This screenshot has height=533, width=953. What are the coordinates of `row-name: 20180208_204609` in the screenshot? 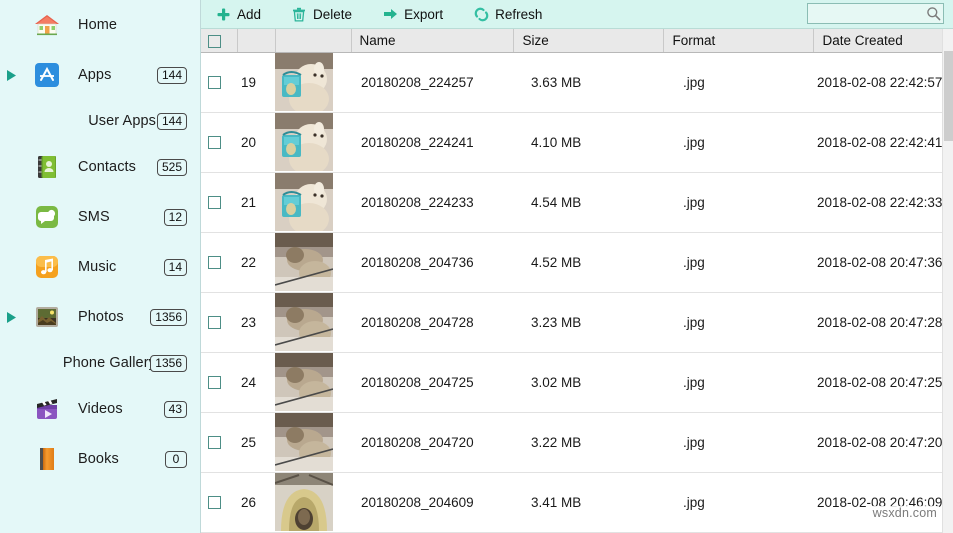 It's located at (432, 502).